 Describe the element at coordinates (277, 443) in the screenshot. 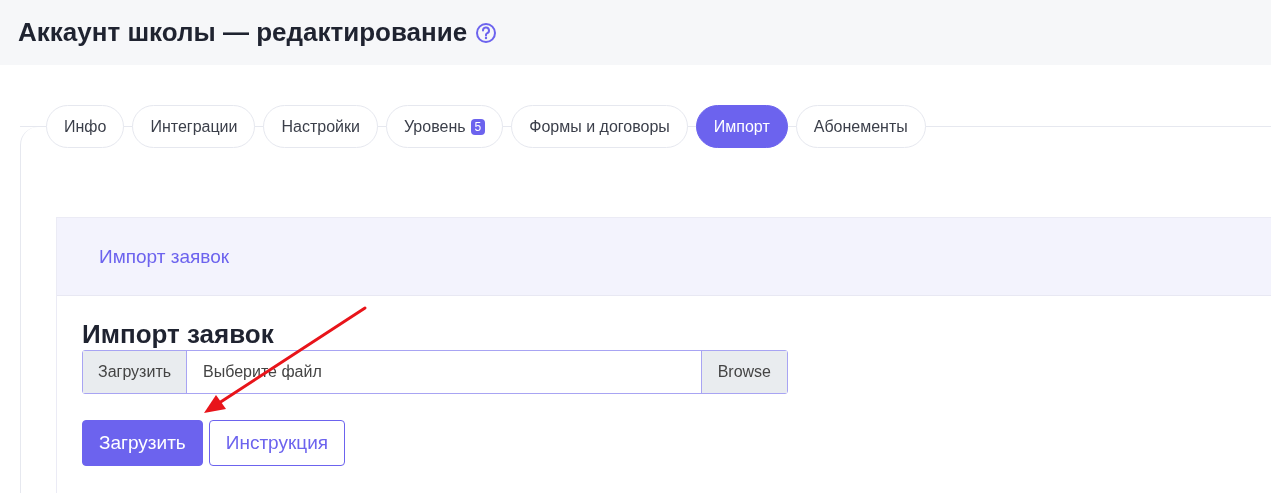

I see `instruction-button: Инструкция` at that location.